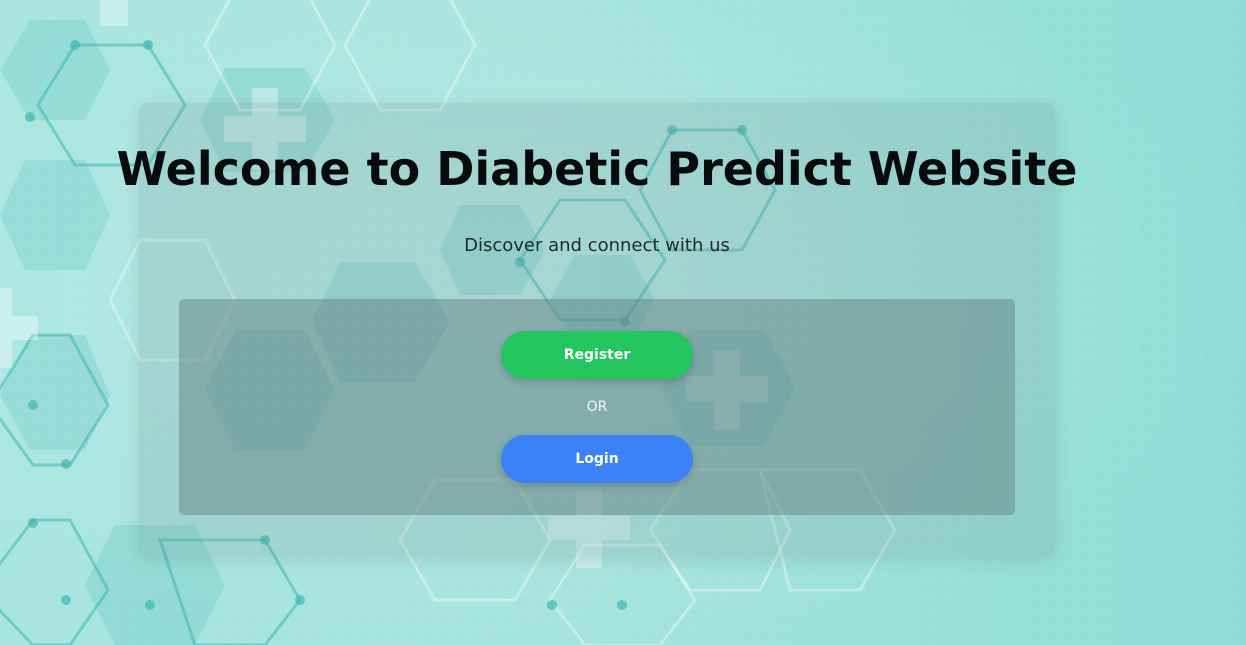 The width and height of the screenshot is (1246, 645). What do you see at coordinates (597, 355) in the screenshot?
I see `register-button: Register` at bounding box center [597, 355].